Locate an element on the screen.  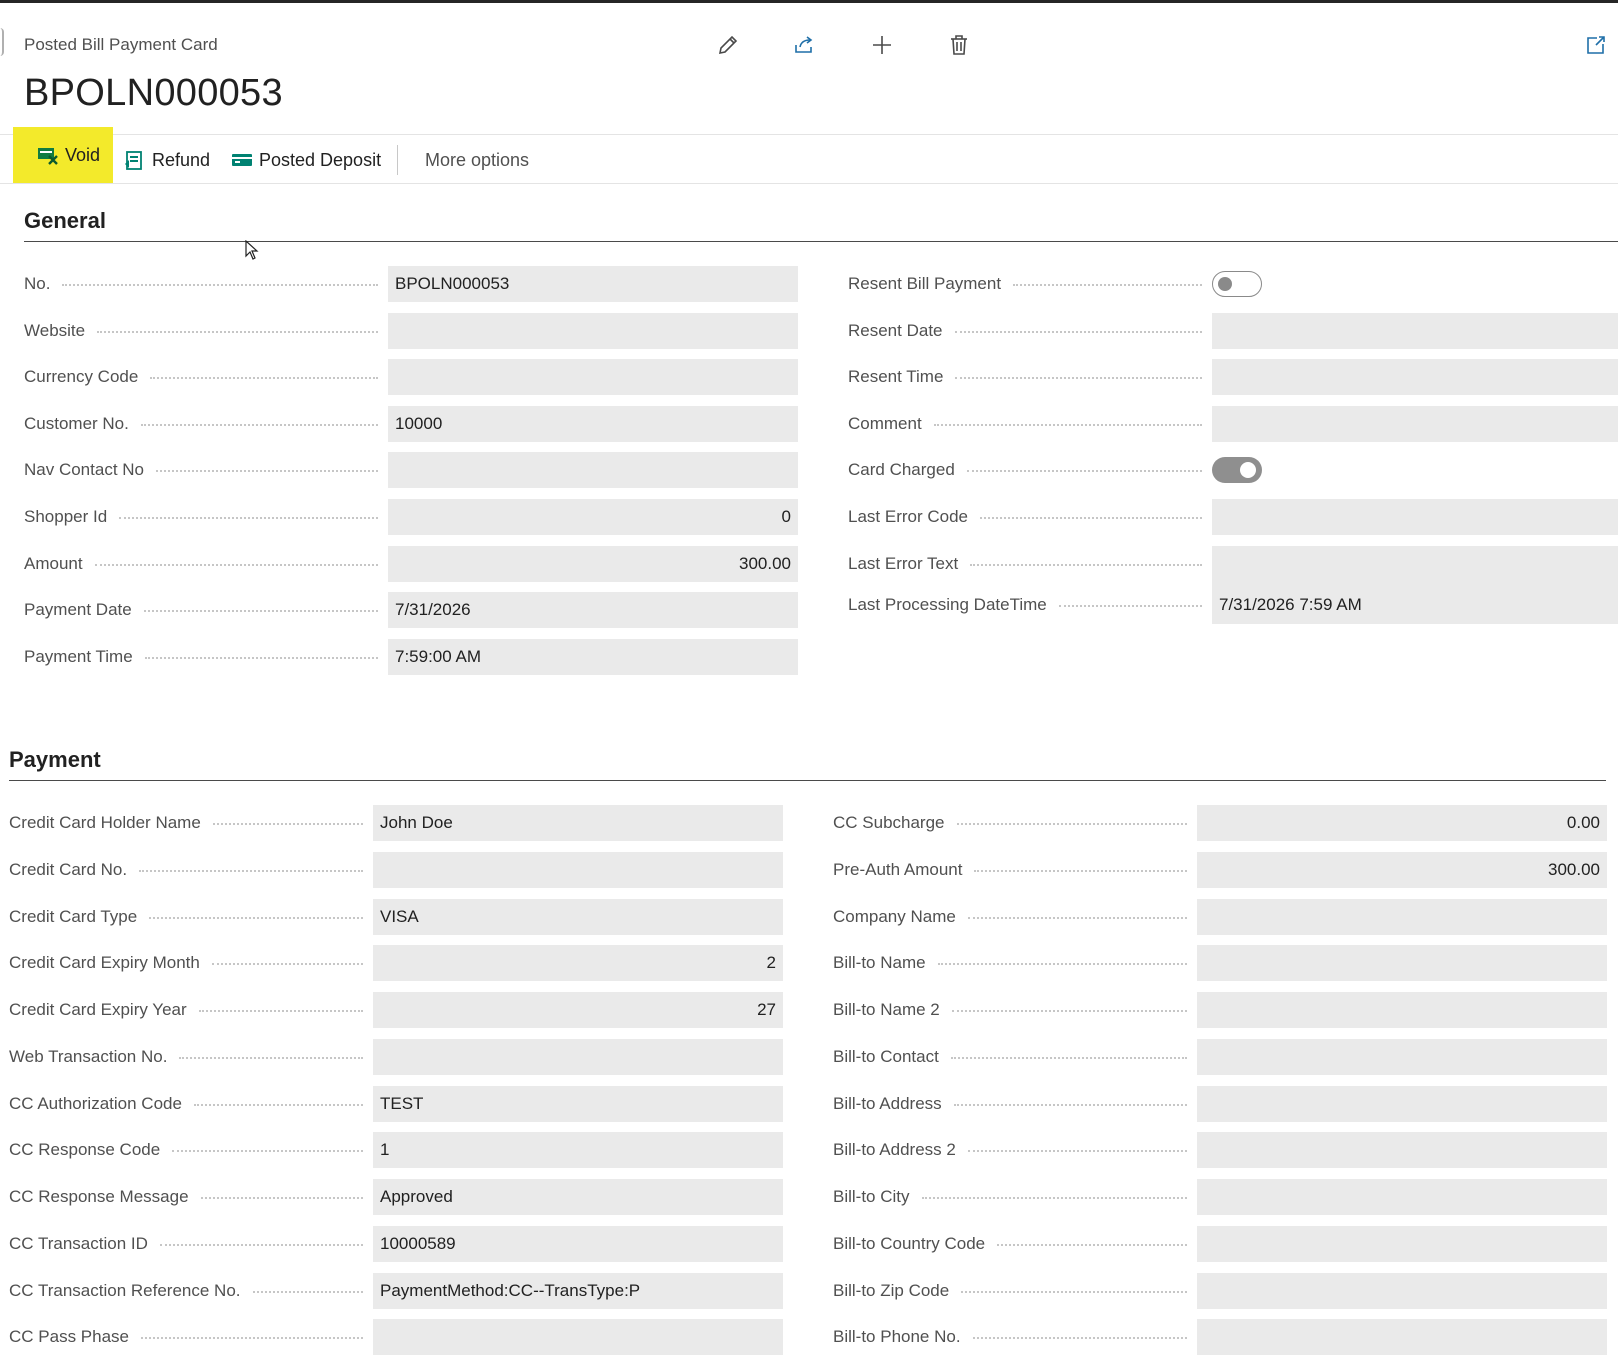
bill-to-address-field is located at coordinates (1402, 1103).